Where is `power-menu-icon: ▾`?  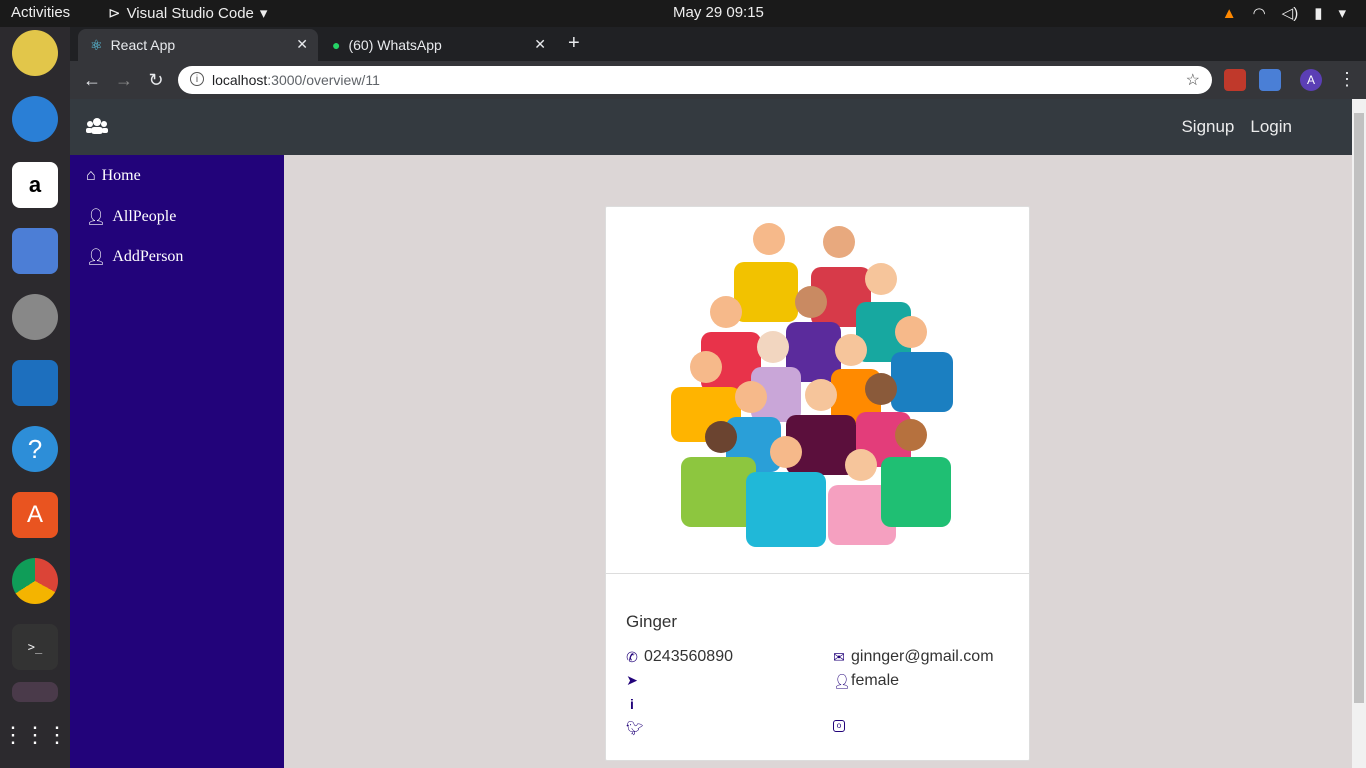 power-menu-icon: ▾ is located at coordinates (1342, 13).